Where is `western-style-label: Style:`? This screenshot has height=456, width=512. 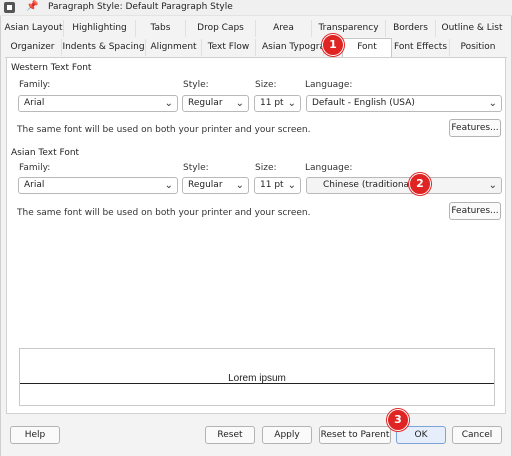 western-style-label: Style: is located at coordinates (196, 85).